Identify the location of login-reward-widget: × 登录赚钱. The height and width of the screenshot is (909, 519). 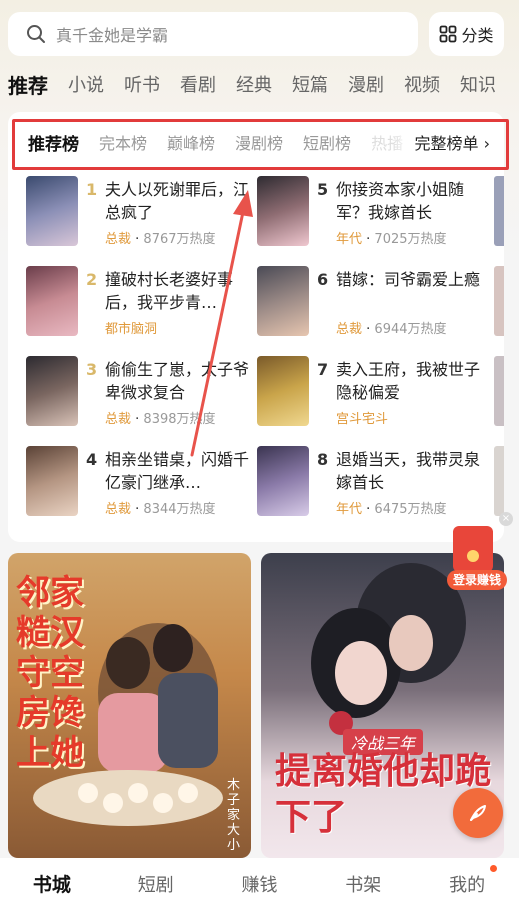
(480, 552).